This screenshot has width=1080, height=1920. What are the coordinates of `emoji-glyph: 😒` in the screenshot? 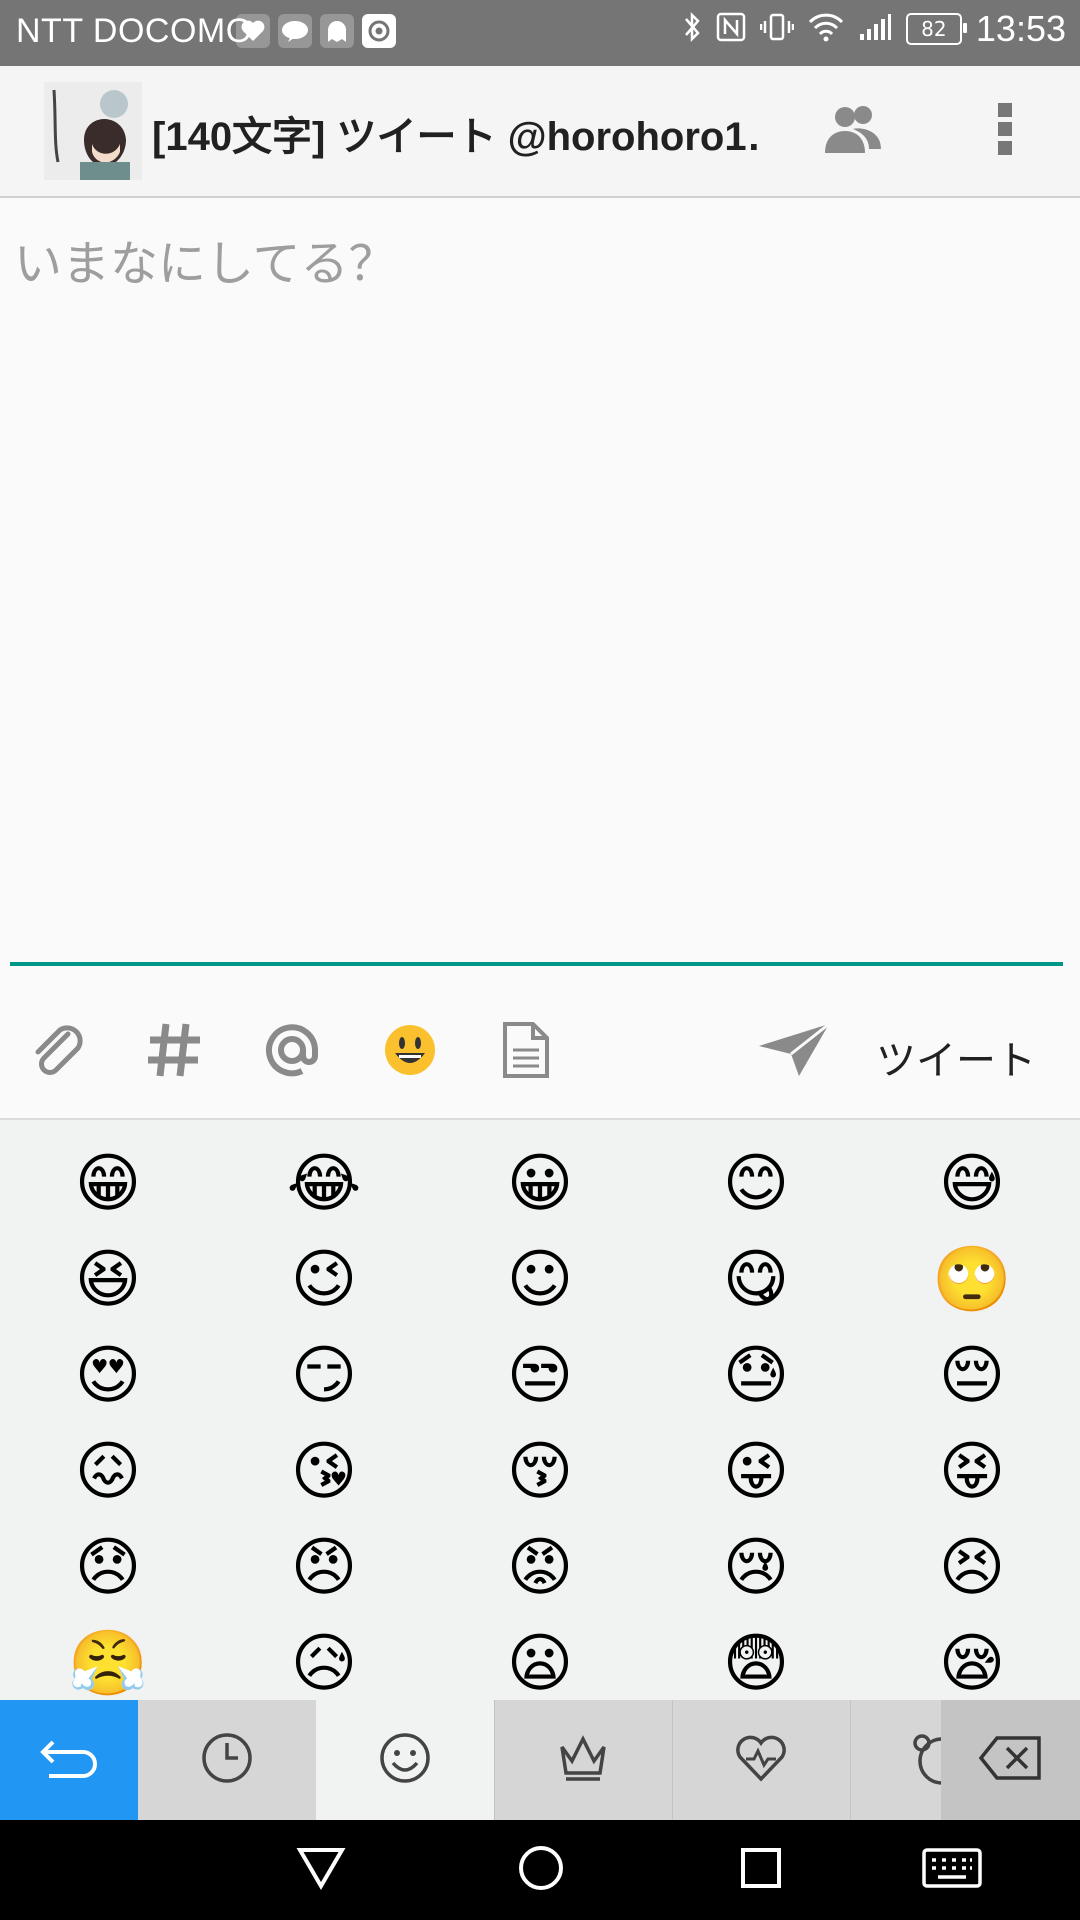 It's located at (540, 1376).